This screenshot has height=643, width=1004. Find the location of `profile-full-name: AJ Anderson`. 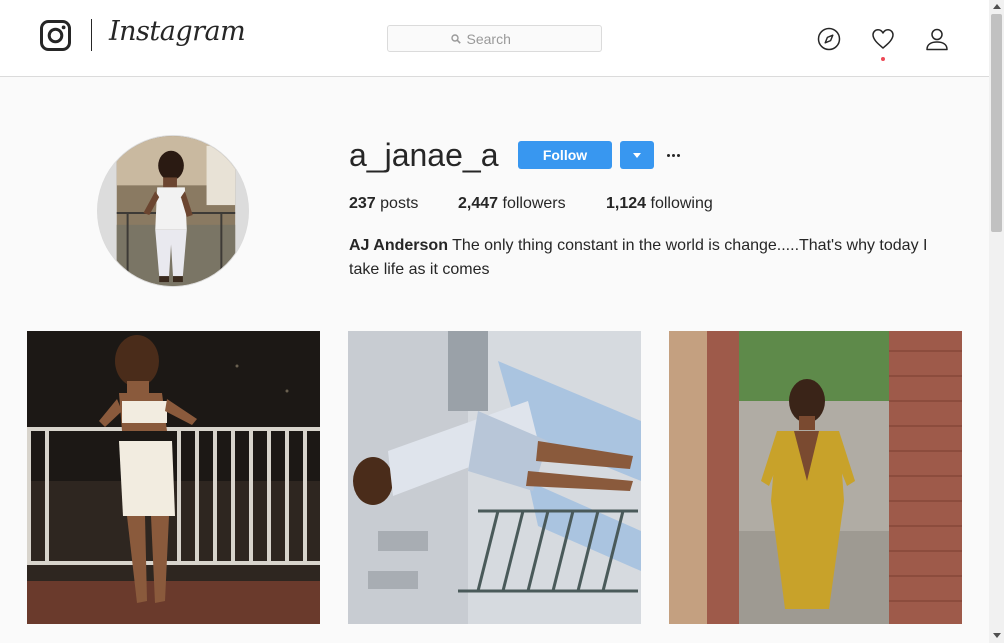

profile-full-name: AJ Anderson is located at coordinates (398, 245).